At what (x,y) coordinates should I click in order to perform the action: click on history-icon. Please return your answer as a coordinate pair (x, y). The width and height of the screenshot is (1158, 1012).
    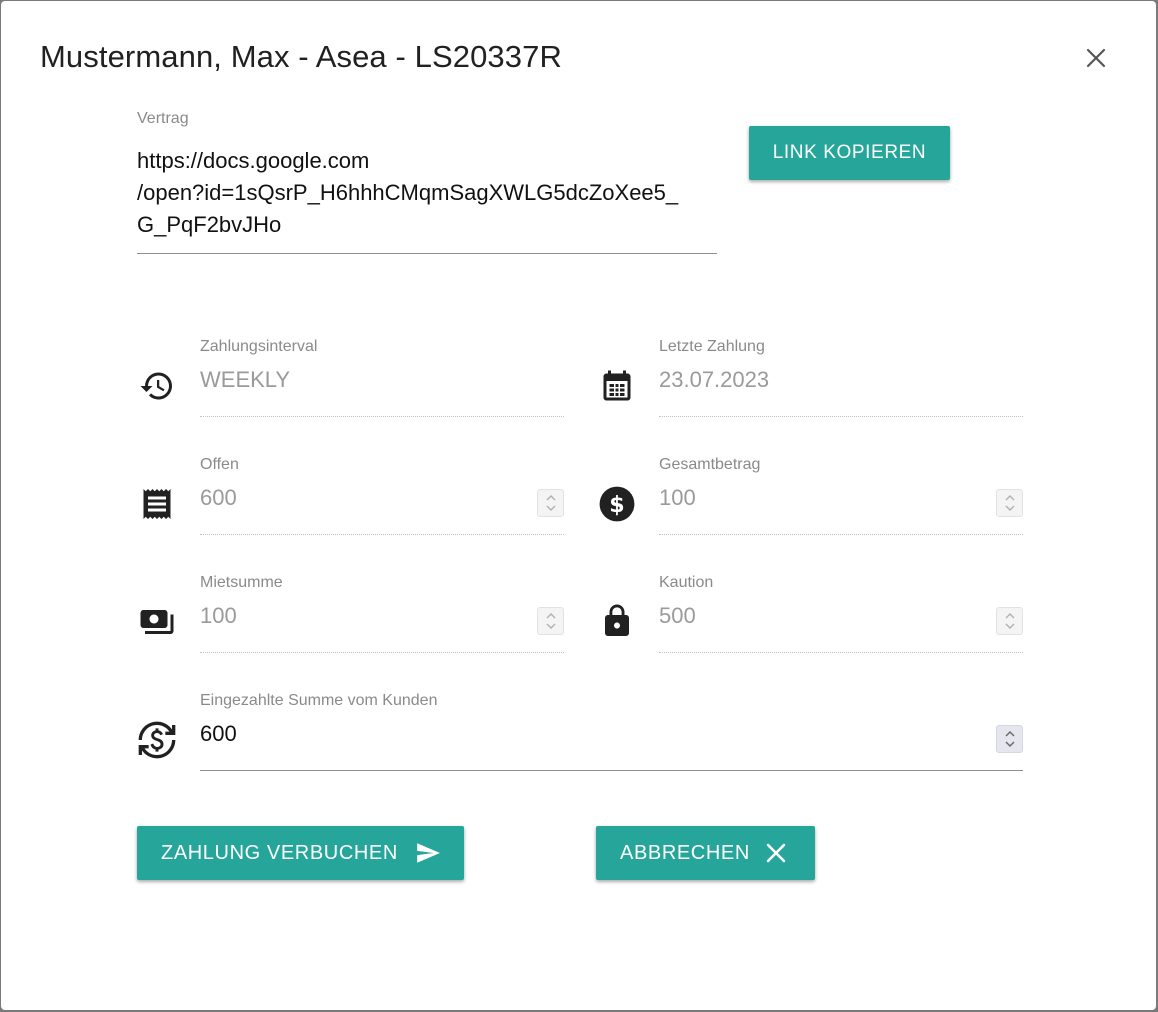
    Looking at the image, I should click on (157, 386).